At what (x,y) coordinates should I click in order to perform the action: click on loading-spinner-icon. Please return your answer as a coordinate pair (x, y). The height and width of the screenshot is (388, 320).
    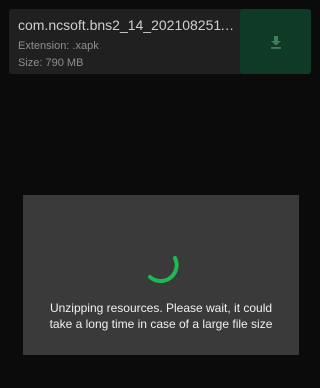
    Looking at the image, I should click on (162, 265).